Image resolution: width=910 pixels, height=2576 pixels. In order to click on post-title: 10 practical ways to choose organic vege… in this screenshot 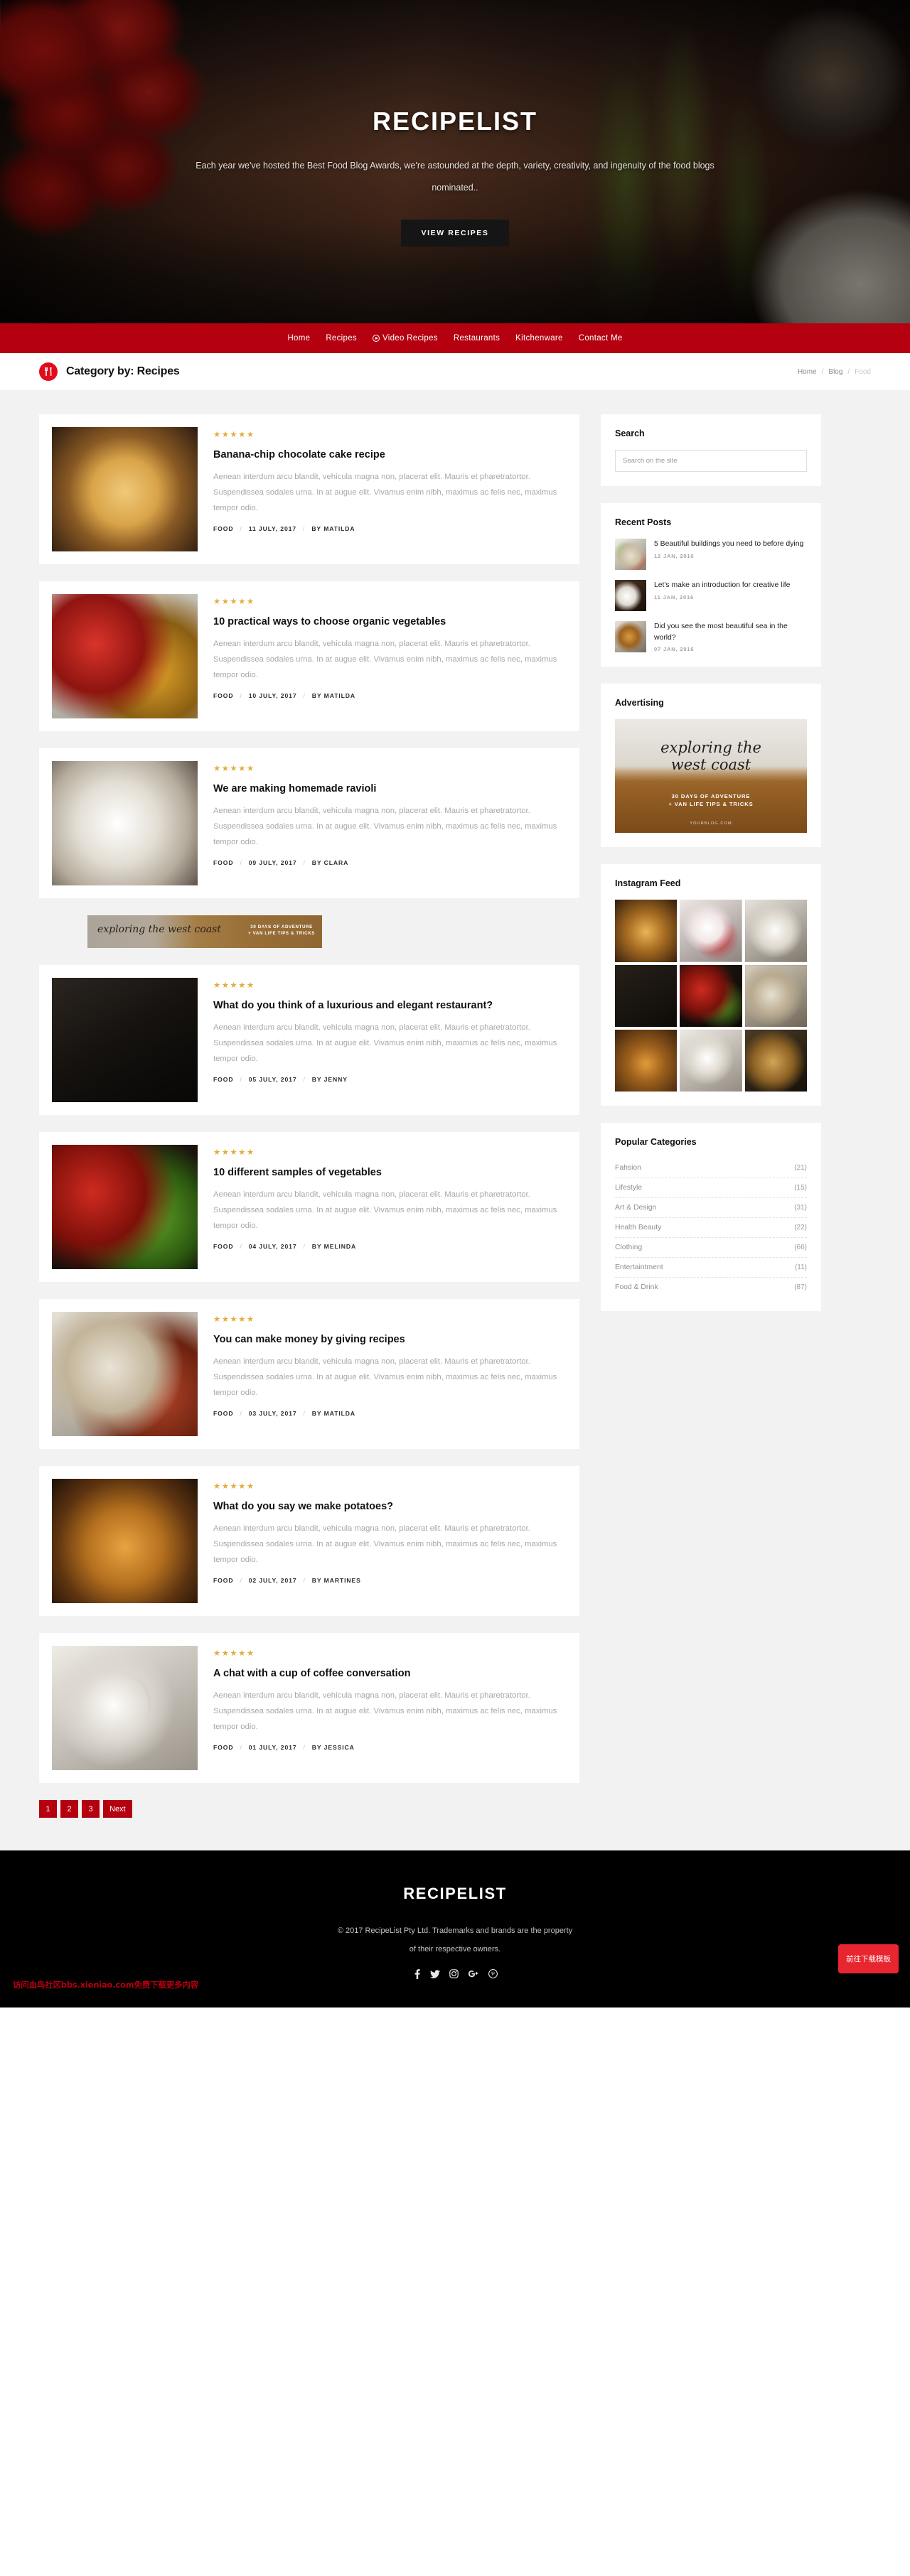, I will do `click(386, 622)`.